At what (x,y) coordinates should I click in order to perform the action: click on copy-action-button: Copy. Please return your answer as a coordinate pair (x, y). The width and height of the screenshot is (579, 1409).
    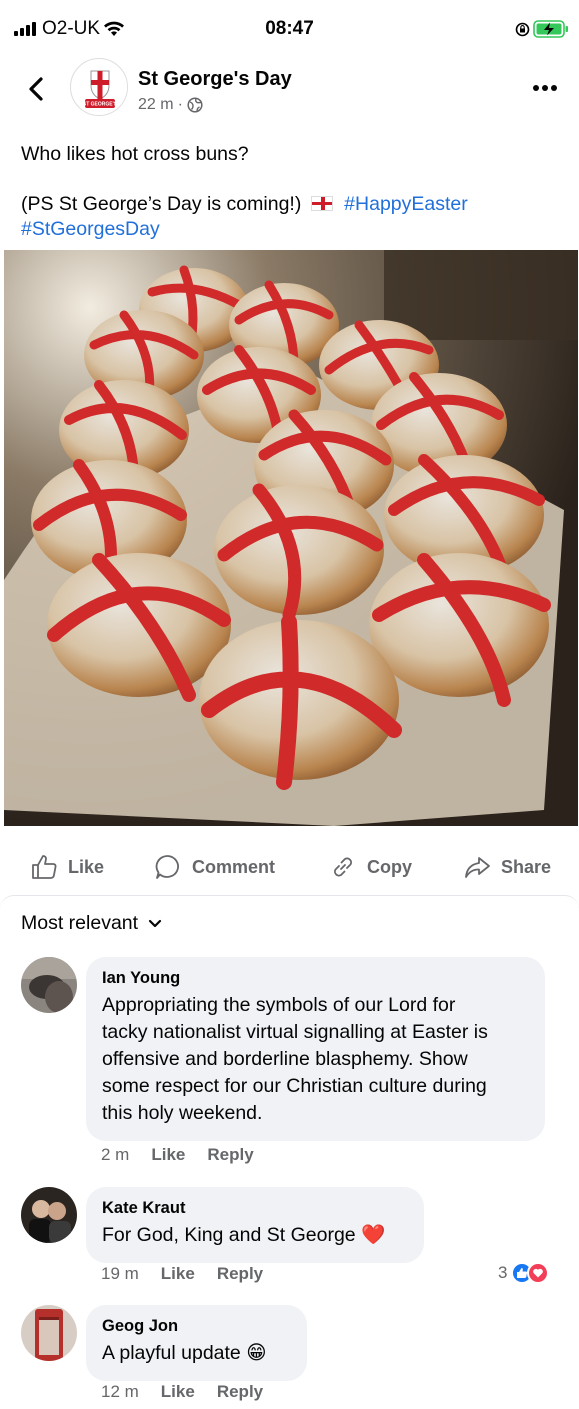
    Looking at the image, I should click on (370, 867).